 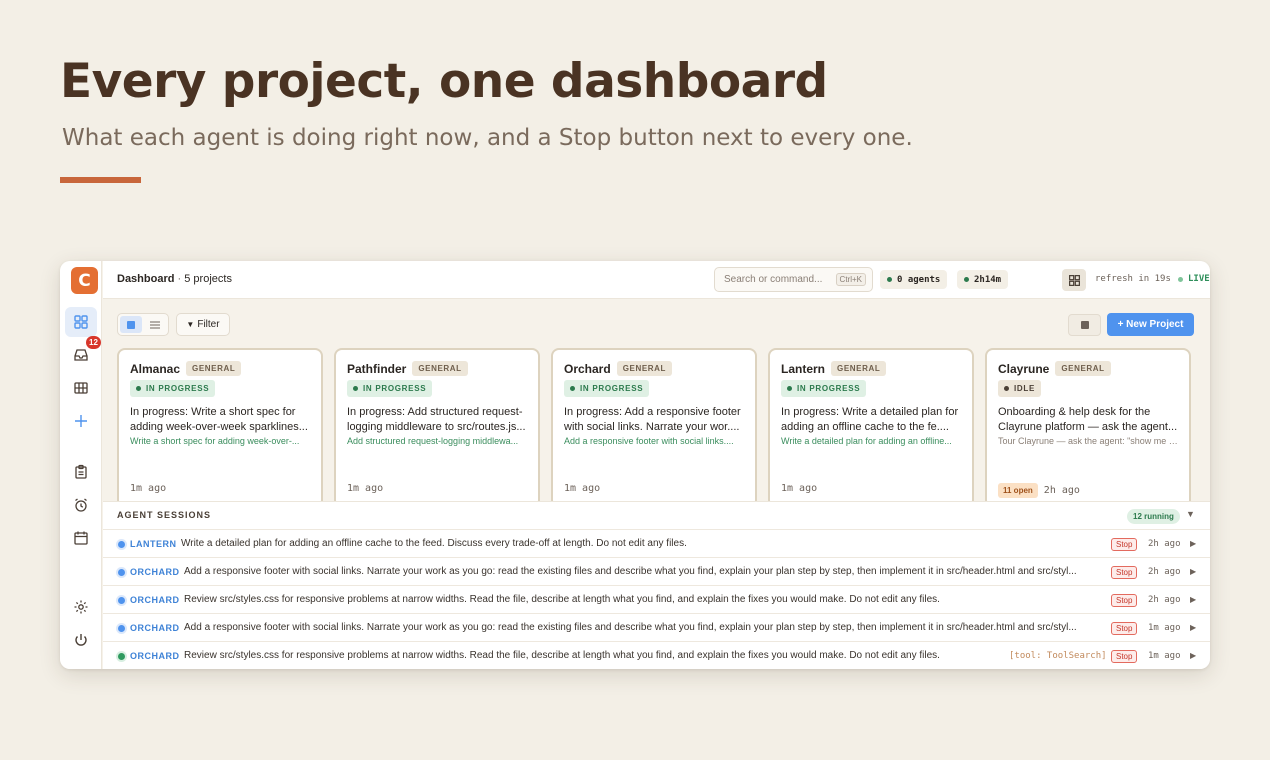 I want to click on grid-view-button, so click(x=131, y=324).